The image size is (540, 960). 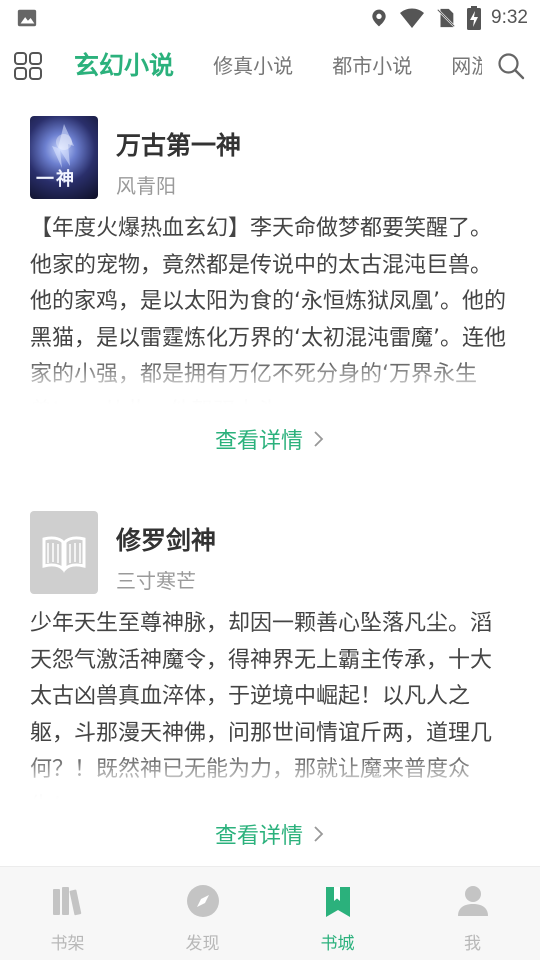 What do you see at coordinates (67, 944) in the screenshot?
I see `nav-label: 书架` at bounding box center [67, 944].